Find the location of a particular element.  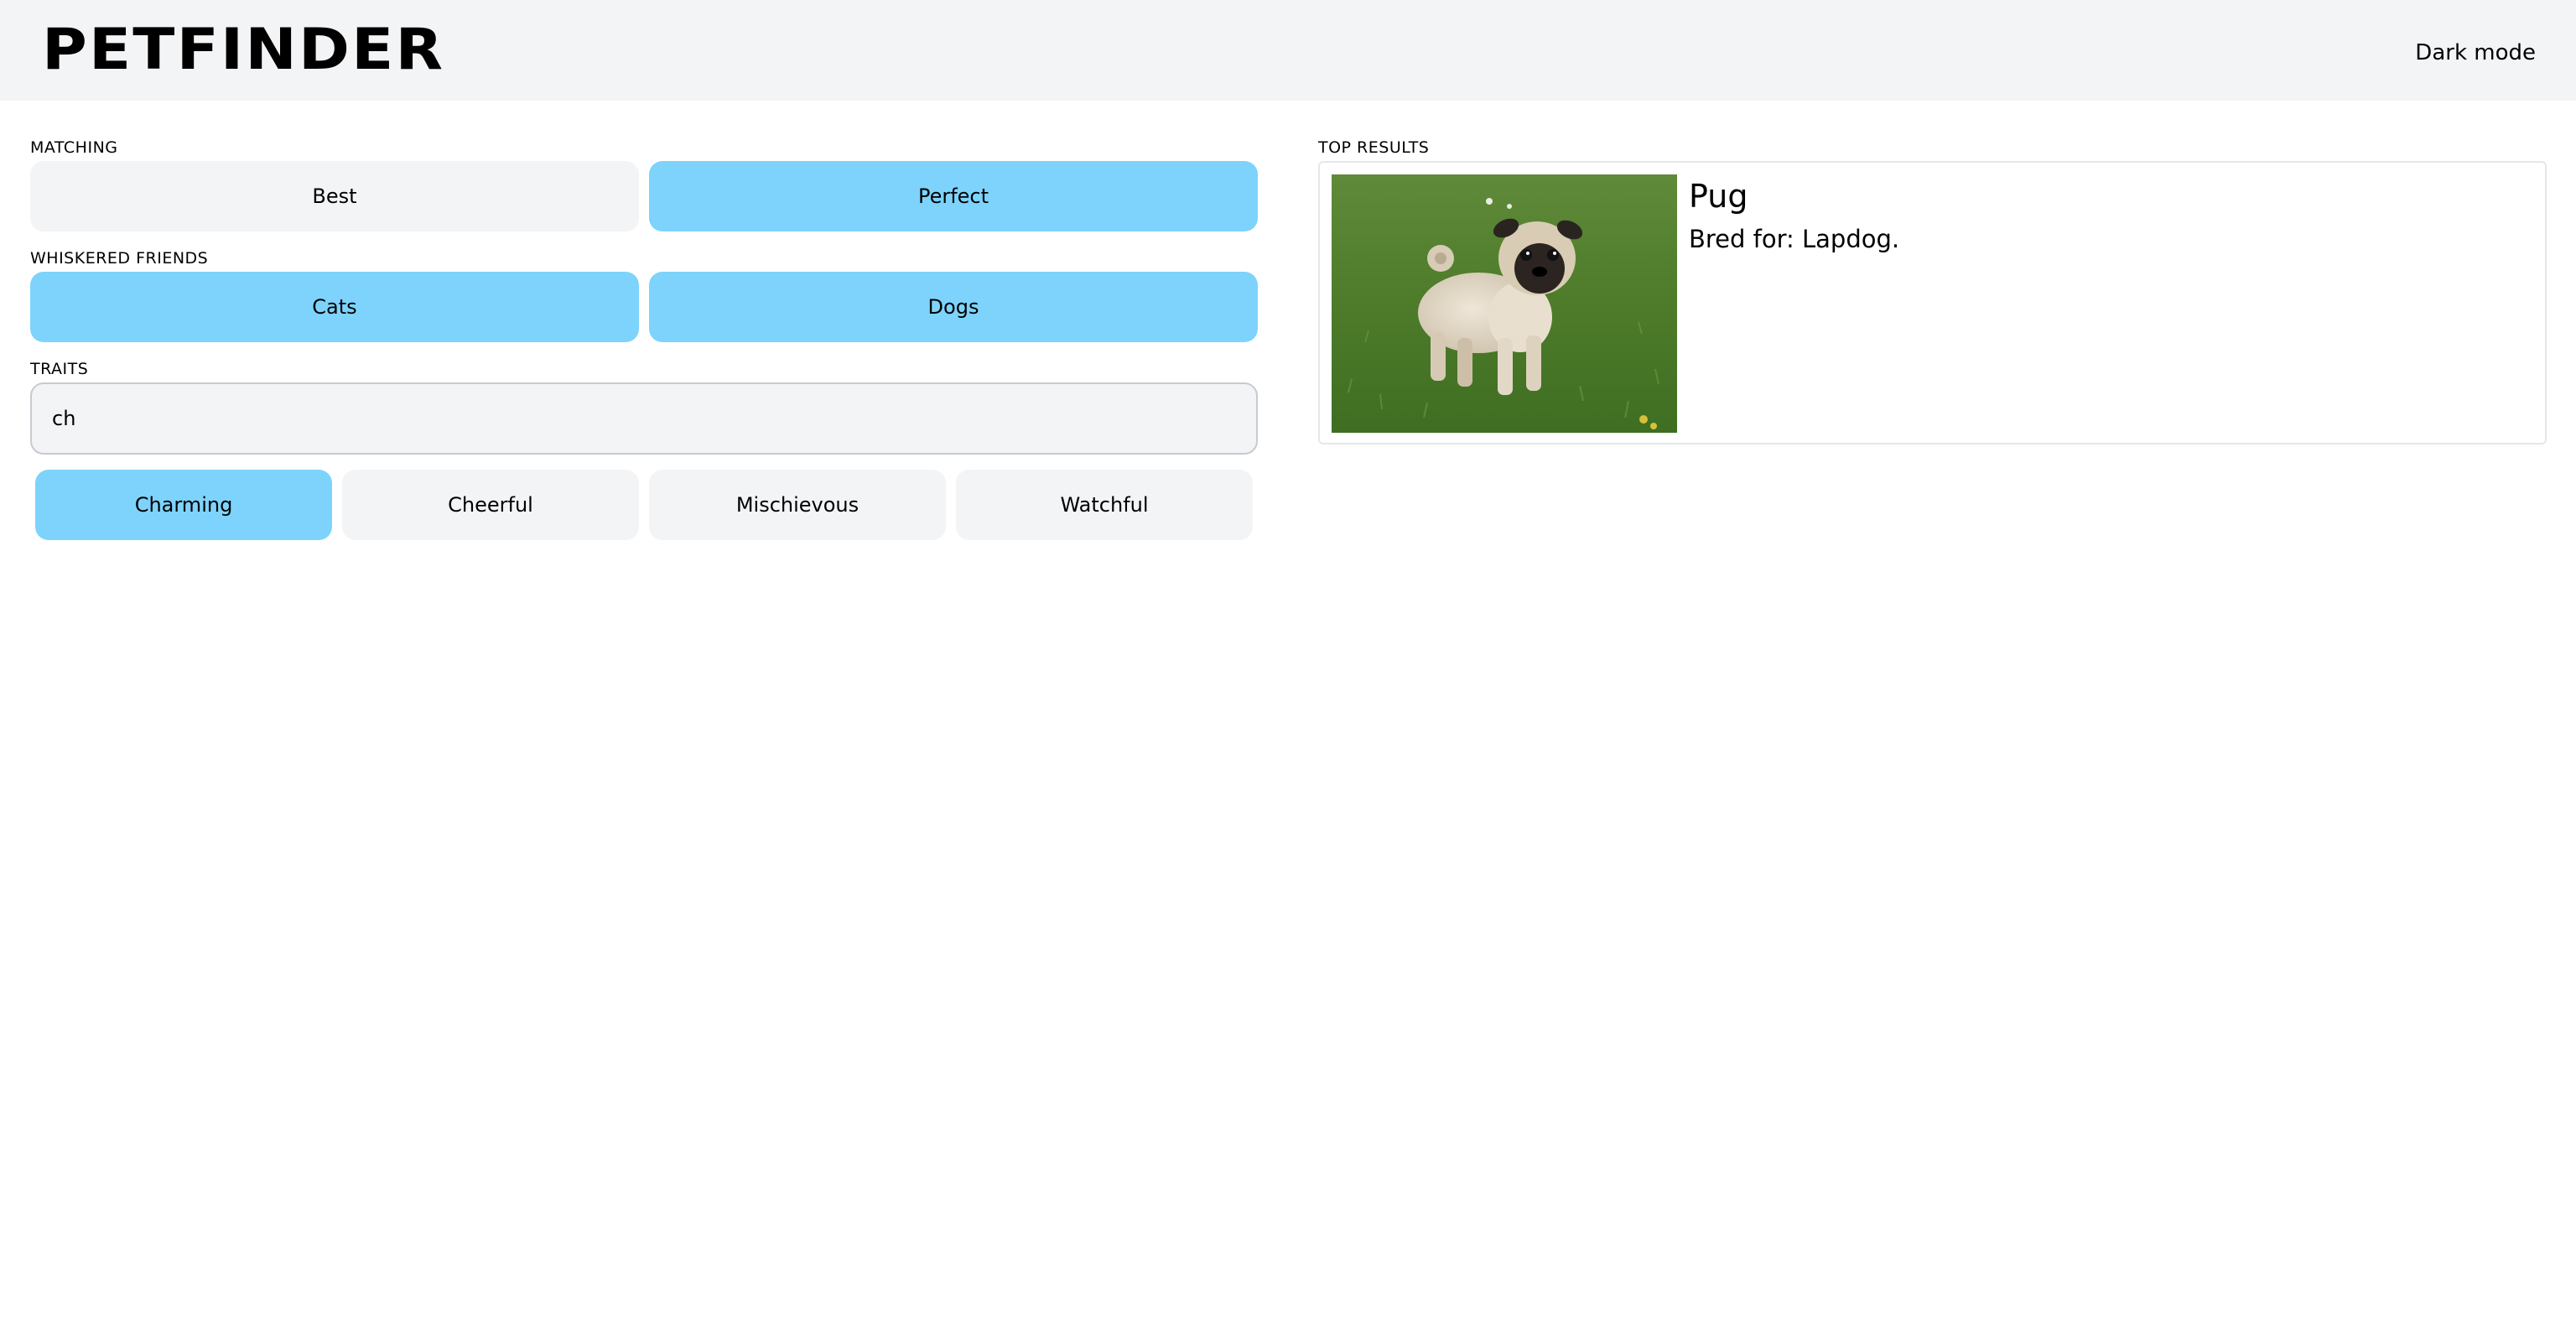

pet-name: Pug is located at coordinates (1718, 197).